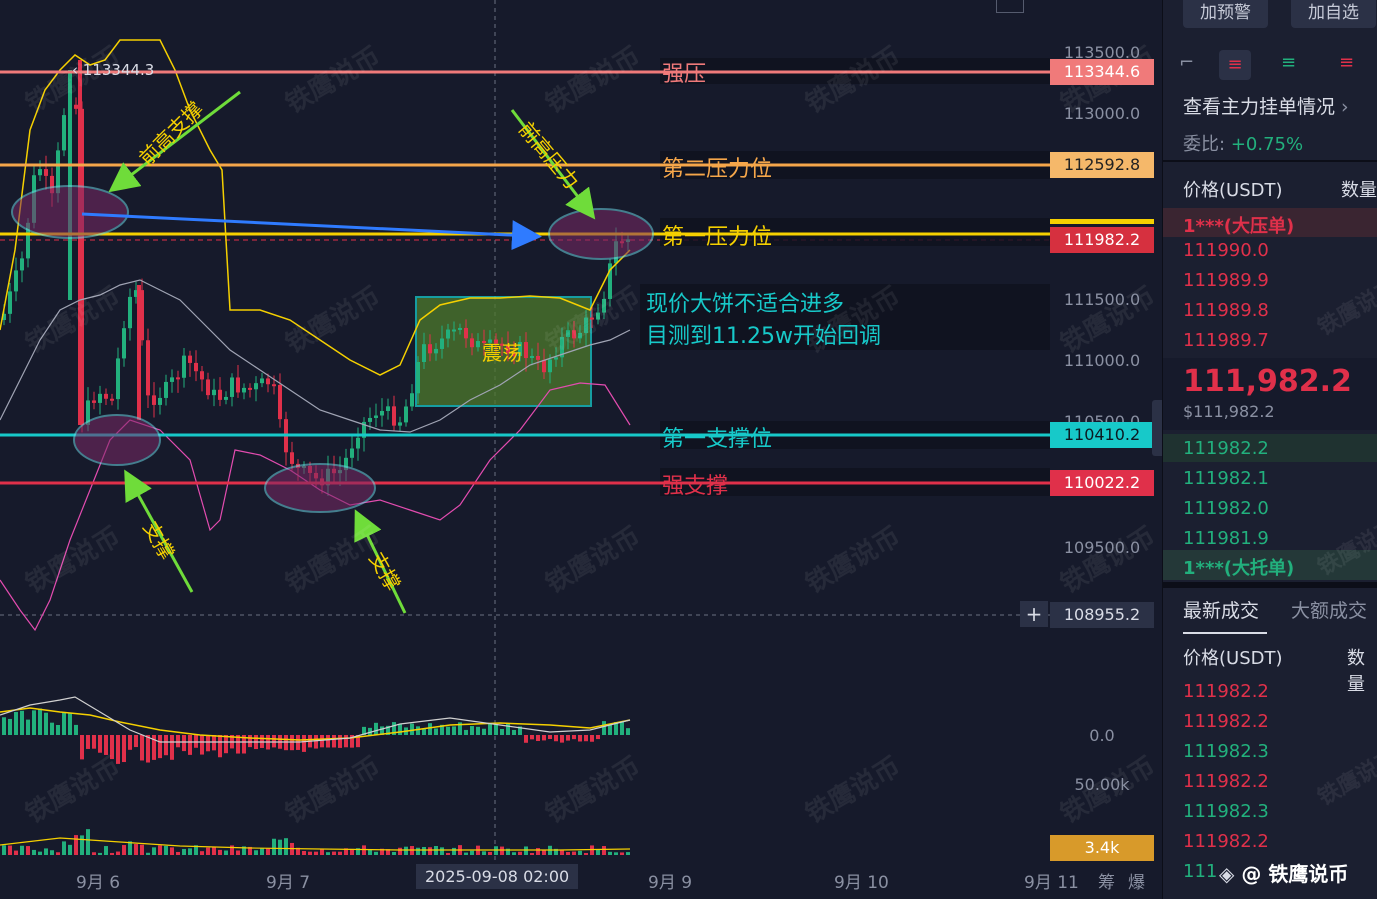 Image resolution: width=1377 pixels, height=899 pixels. Describe the element at coordinates (1238, 567) in the screenshot. I see `big-bid-order: 1***(大托单)` at that location.